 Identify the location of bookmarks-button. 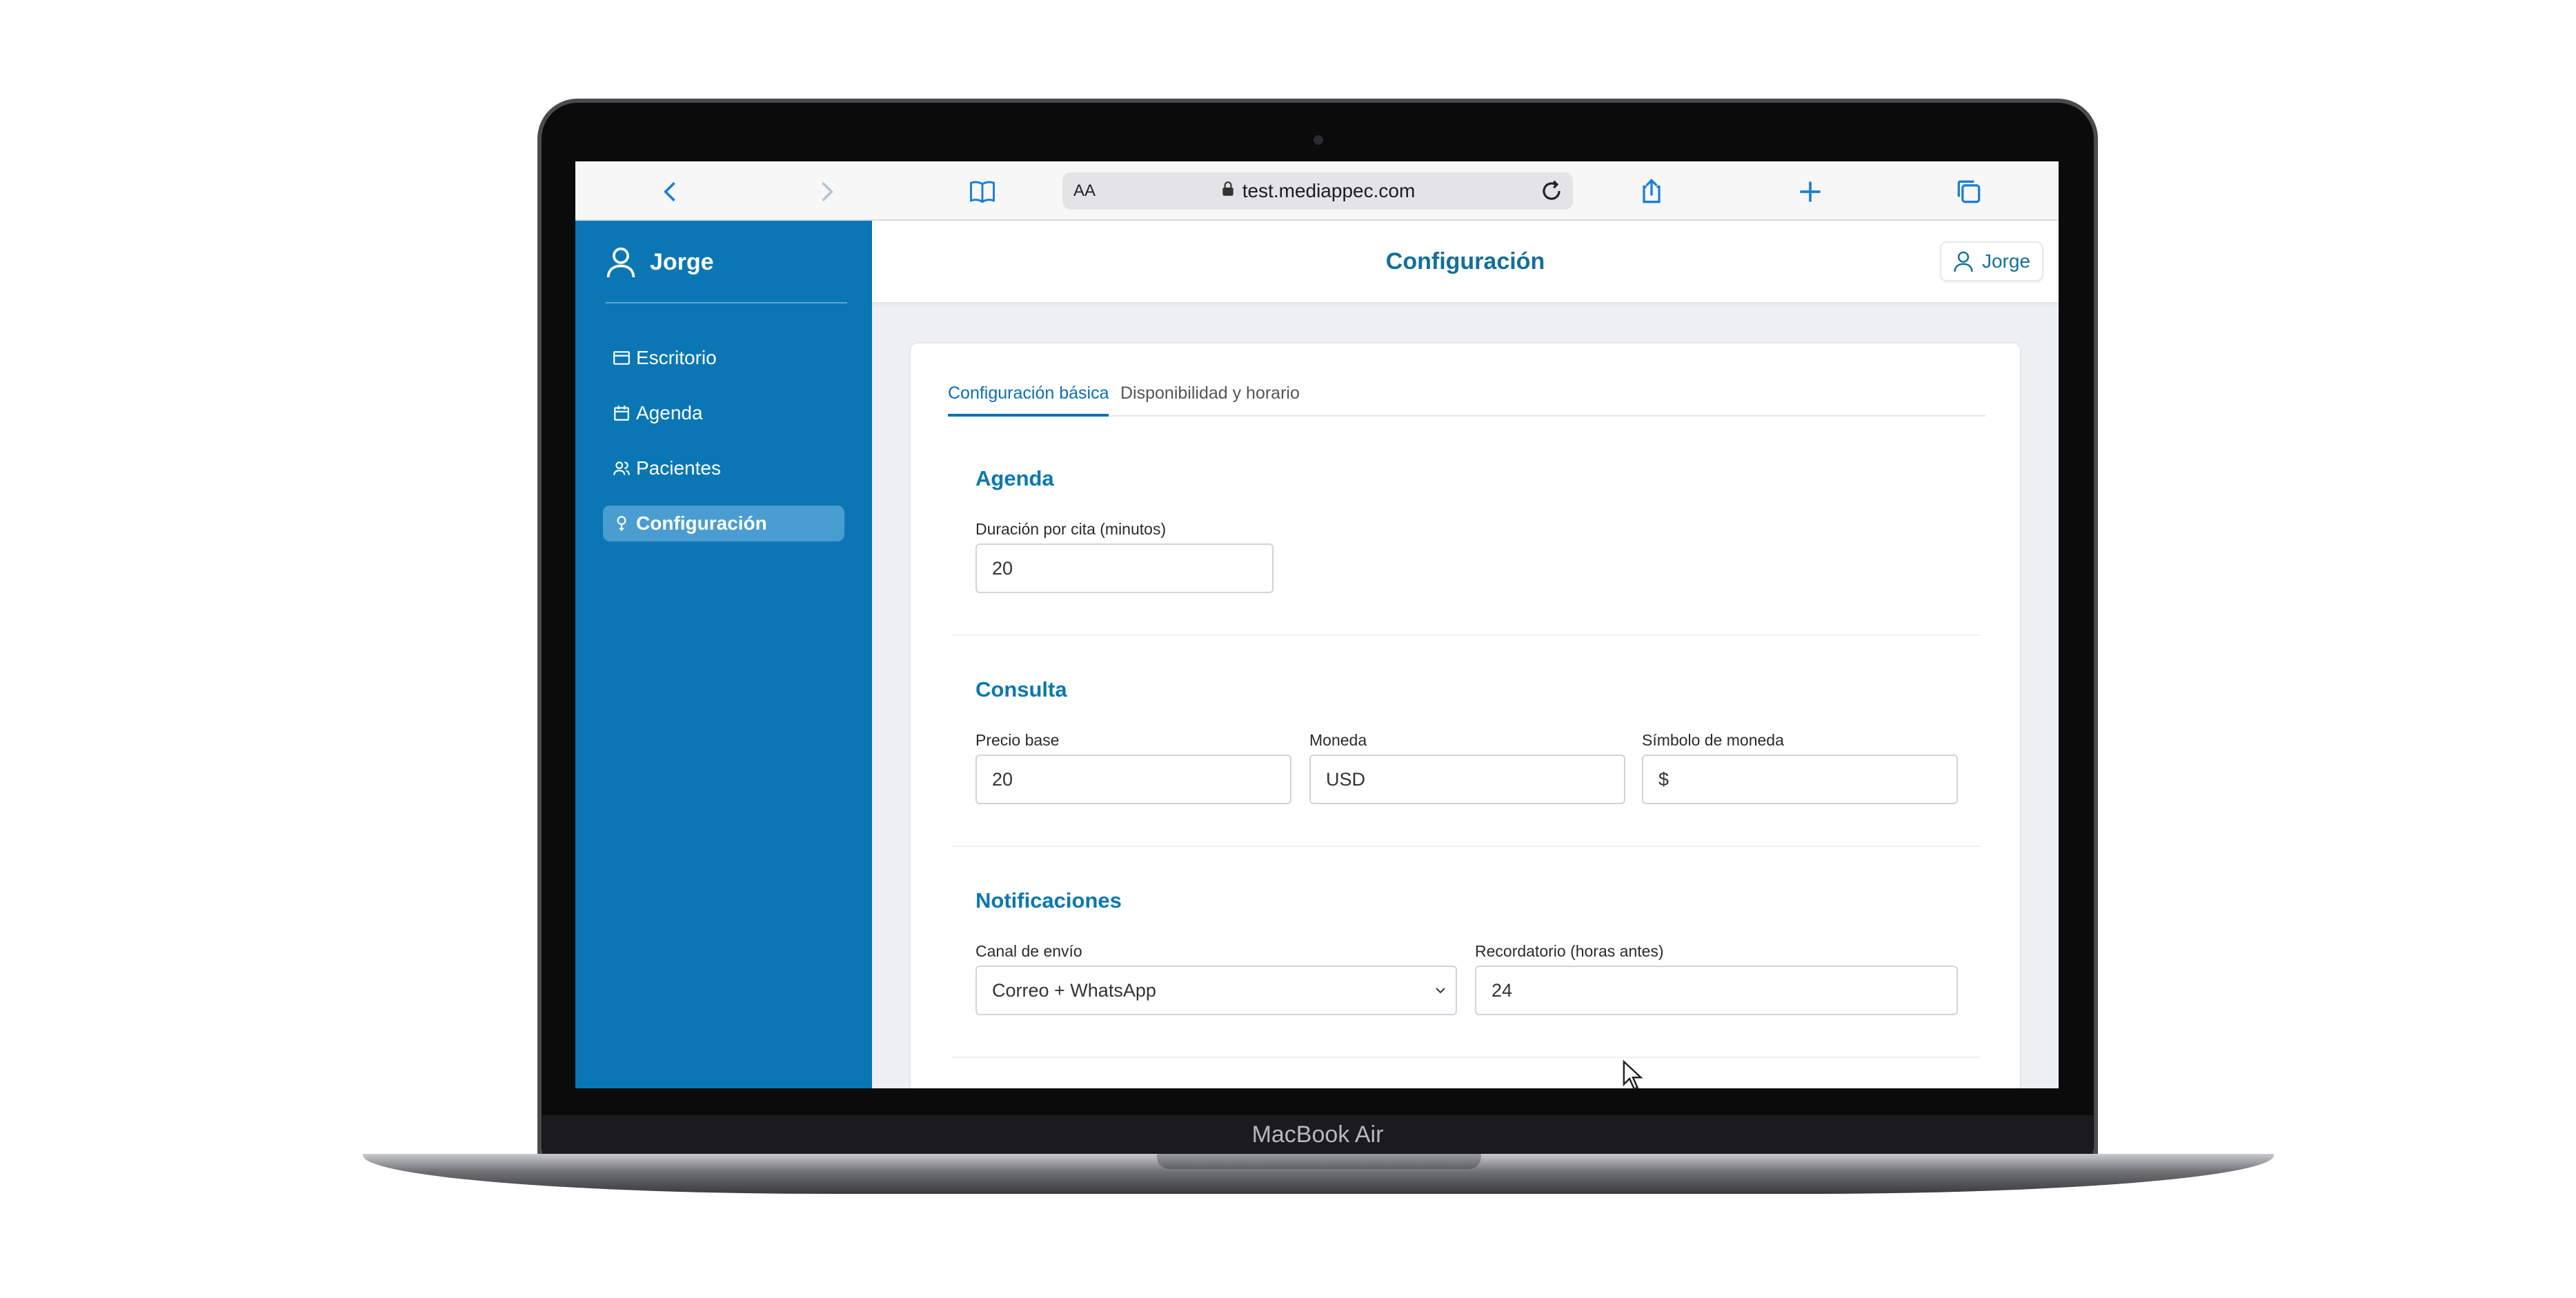
(982, 191).